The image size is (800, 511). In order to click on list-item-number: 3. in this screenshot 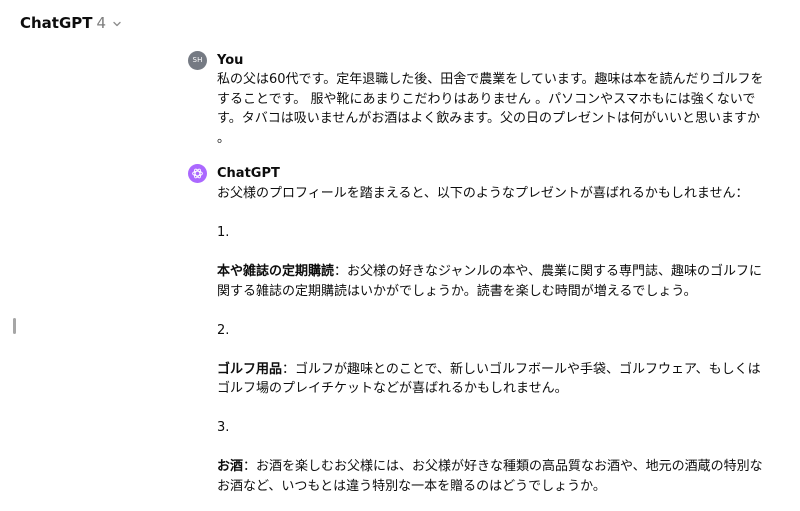, I will do `click(223, 427)`.